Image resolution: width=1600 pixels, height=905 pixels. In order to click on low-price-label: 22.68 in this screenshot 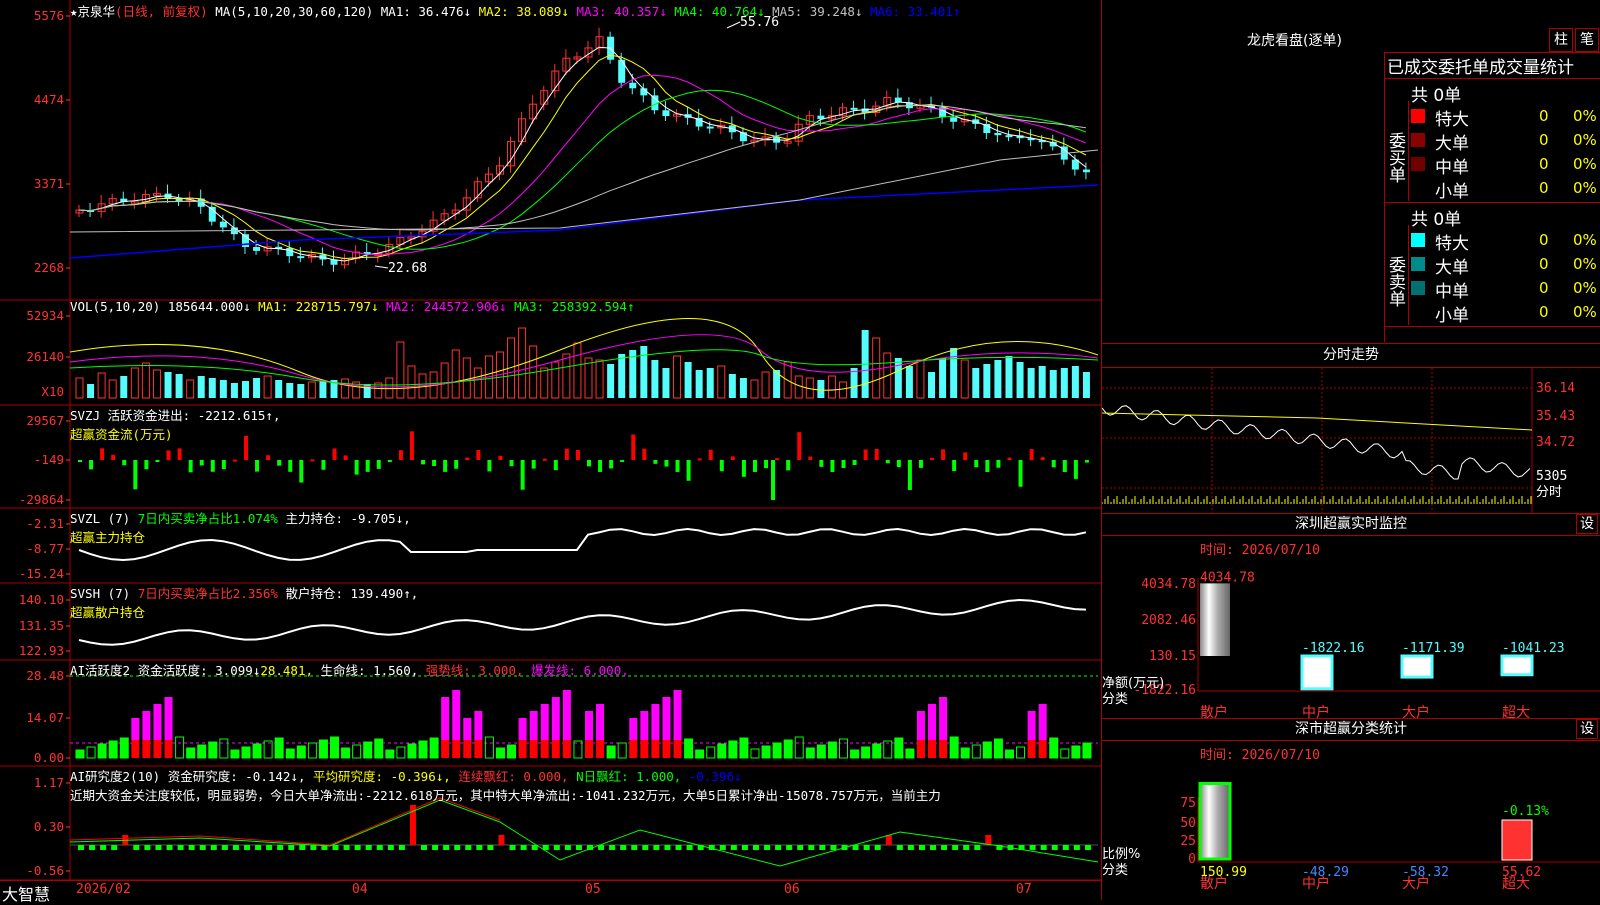, I will do `click(407, 268)`.